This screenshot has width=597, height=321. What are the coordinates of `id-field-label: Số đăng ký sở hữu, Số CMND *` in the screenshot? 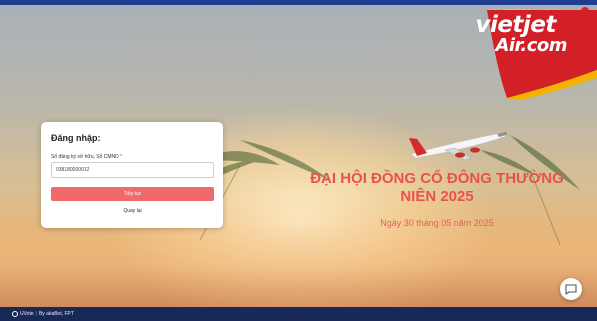 It's located at (86, 157).